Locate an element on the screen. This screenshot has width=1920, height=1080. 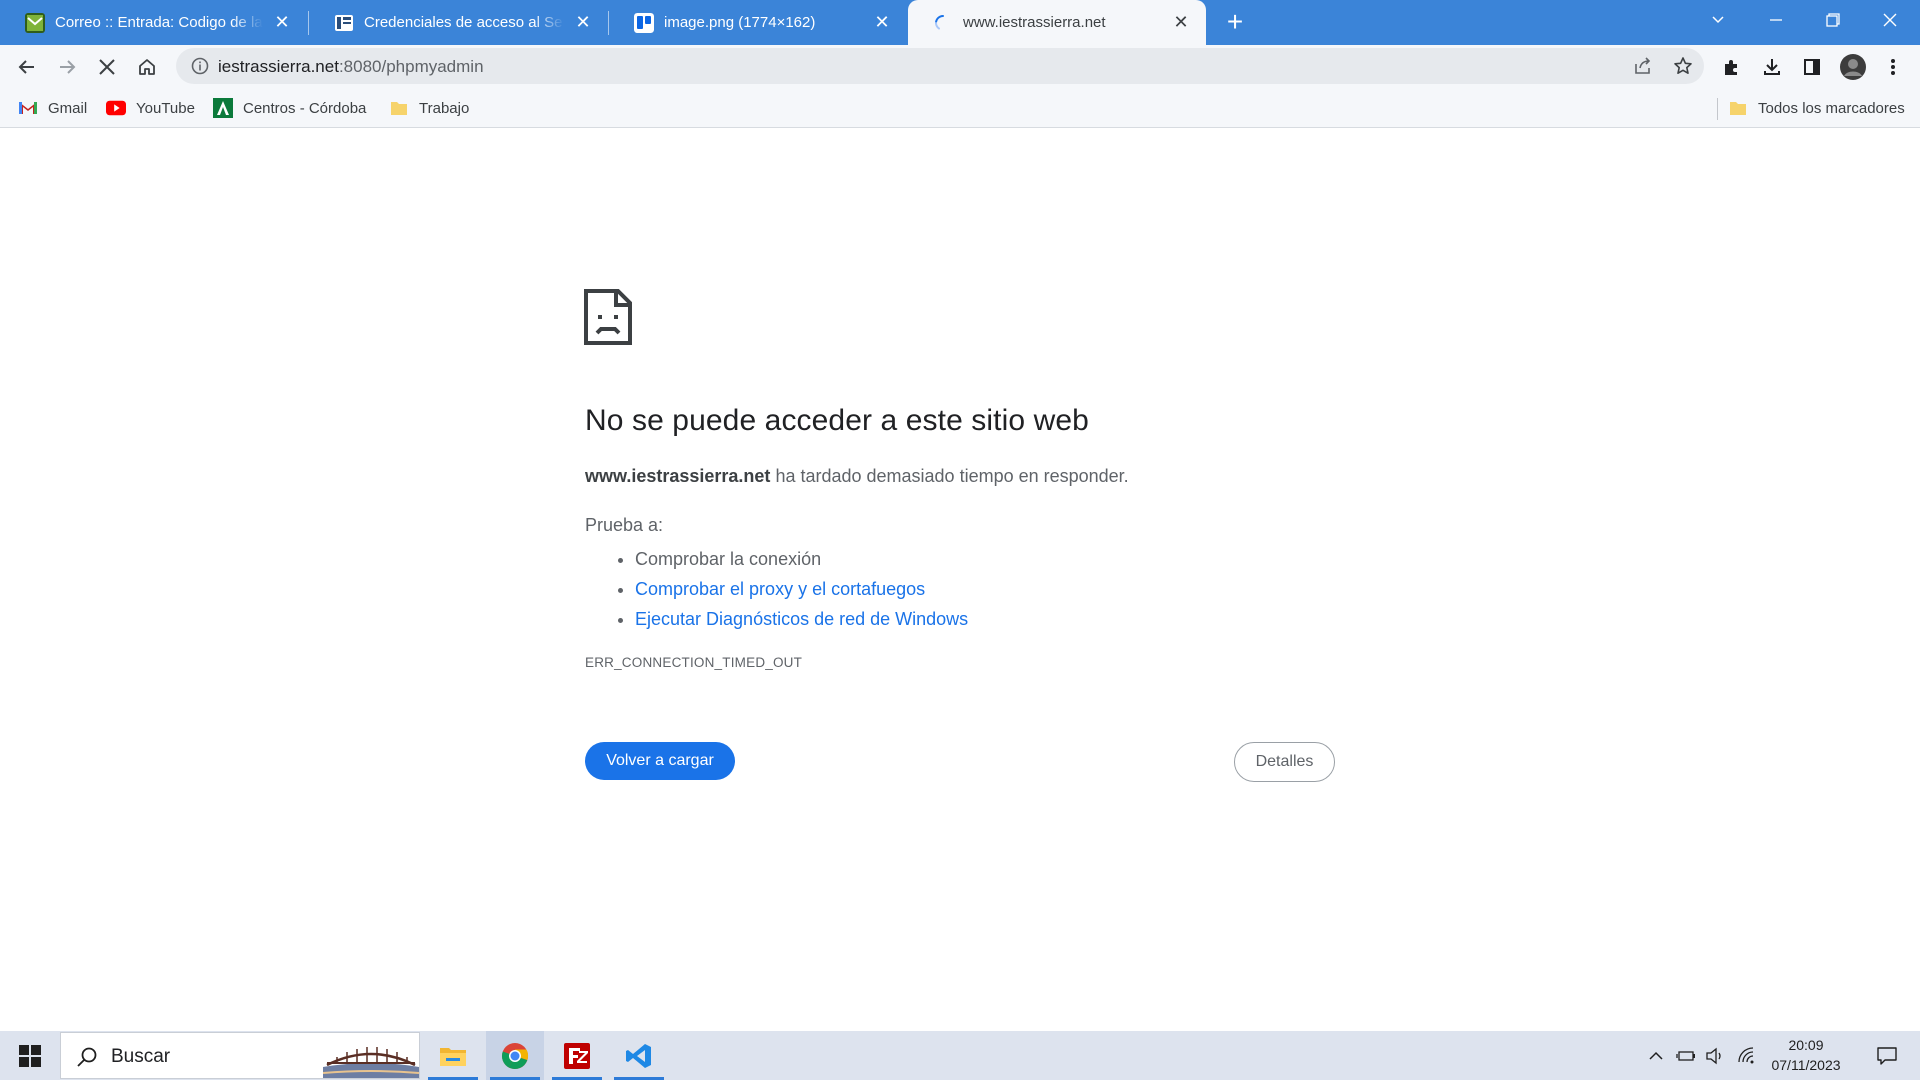
try-label: Prueba a: is located at coordinates (624, 525).